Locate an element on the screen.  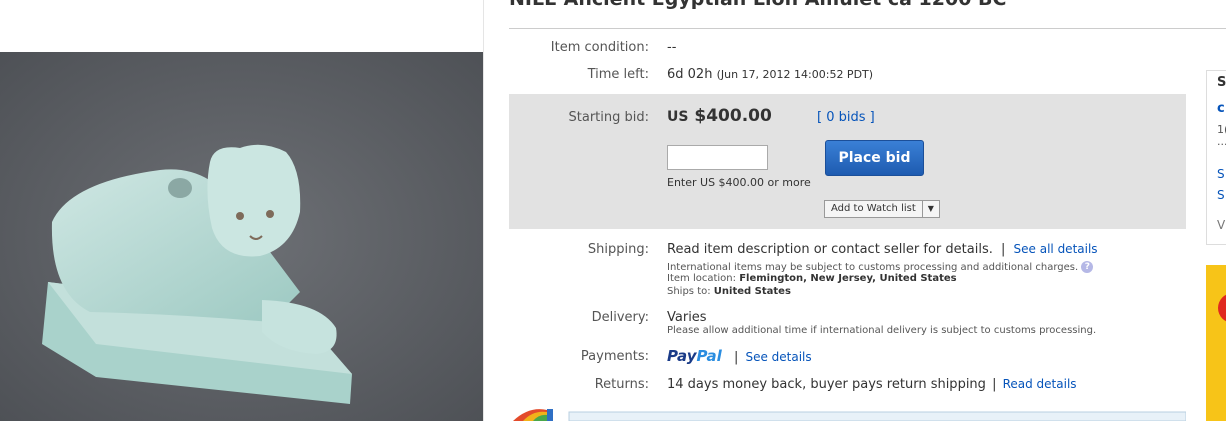
see-all-details-link: See all details is located at coordinates (1056, 249).